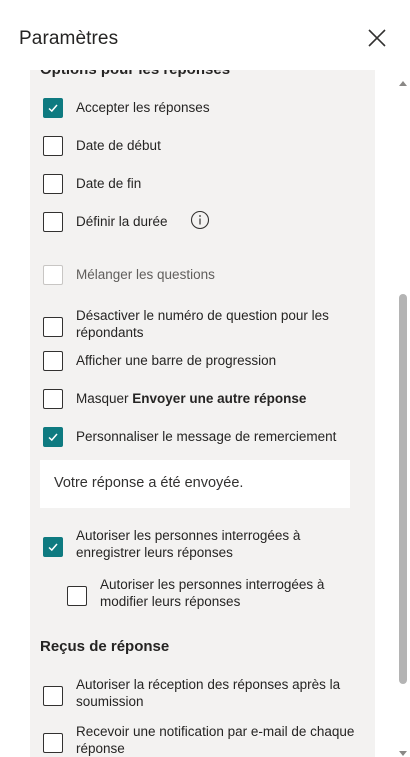 The image size is (410, 757). I want to click on vertical-scrollbar, so click(403, 413).